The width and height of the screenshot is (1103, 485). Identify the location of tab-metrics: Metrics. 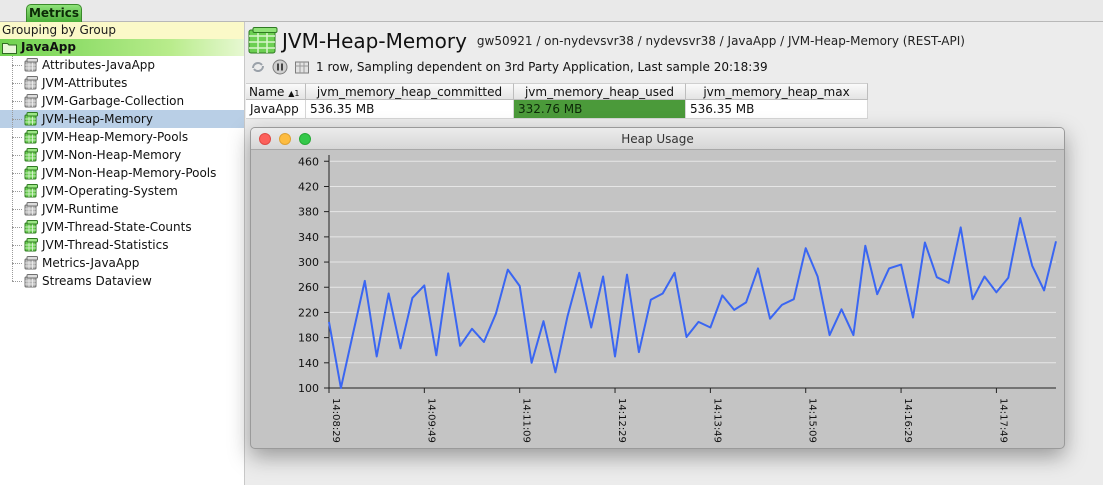
(54, 13).